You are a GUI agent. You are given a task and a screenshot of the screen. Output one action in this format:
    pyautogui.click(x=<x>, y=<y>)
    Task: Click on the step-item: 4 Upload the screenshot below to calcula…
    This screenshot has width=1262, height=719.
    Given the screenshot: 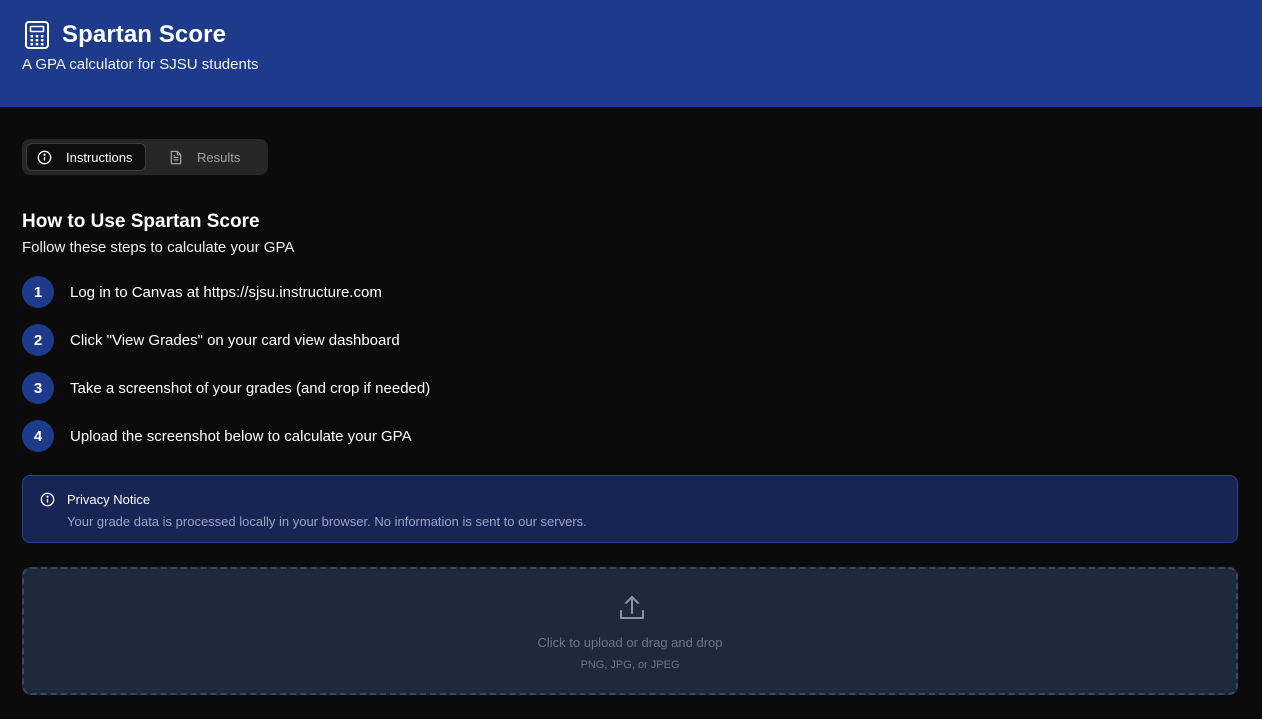 What is the action you would take?
    pyautogui.click(x=217, y=436)
    